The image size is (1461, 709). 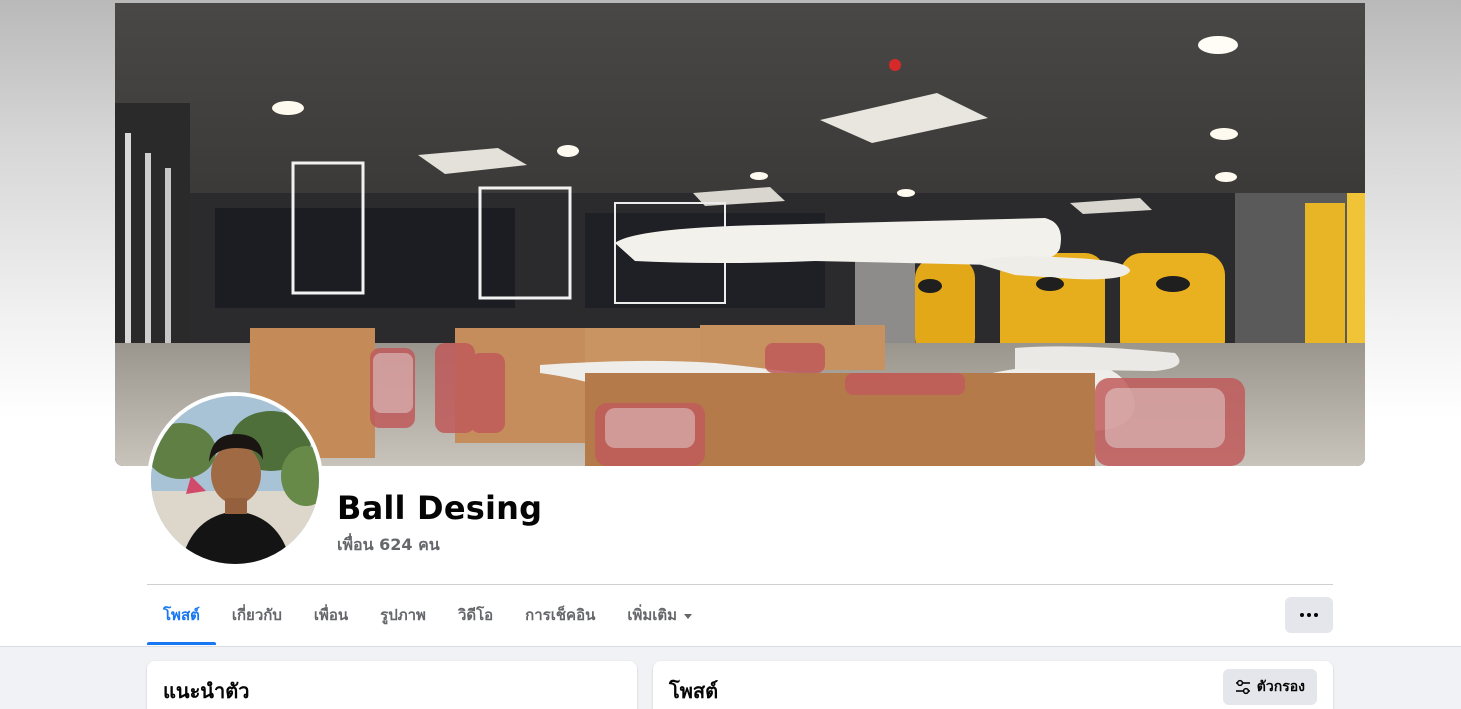 I want to click on tab-about: เกี่ยวกับ, so click(x=257, y=615).